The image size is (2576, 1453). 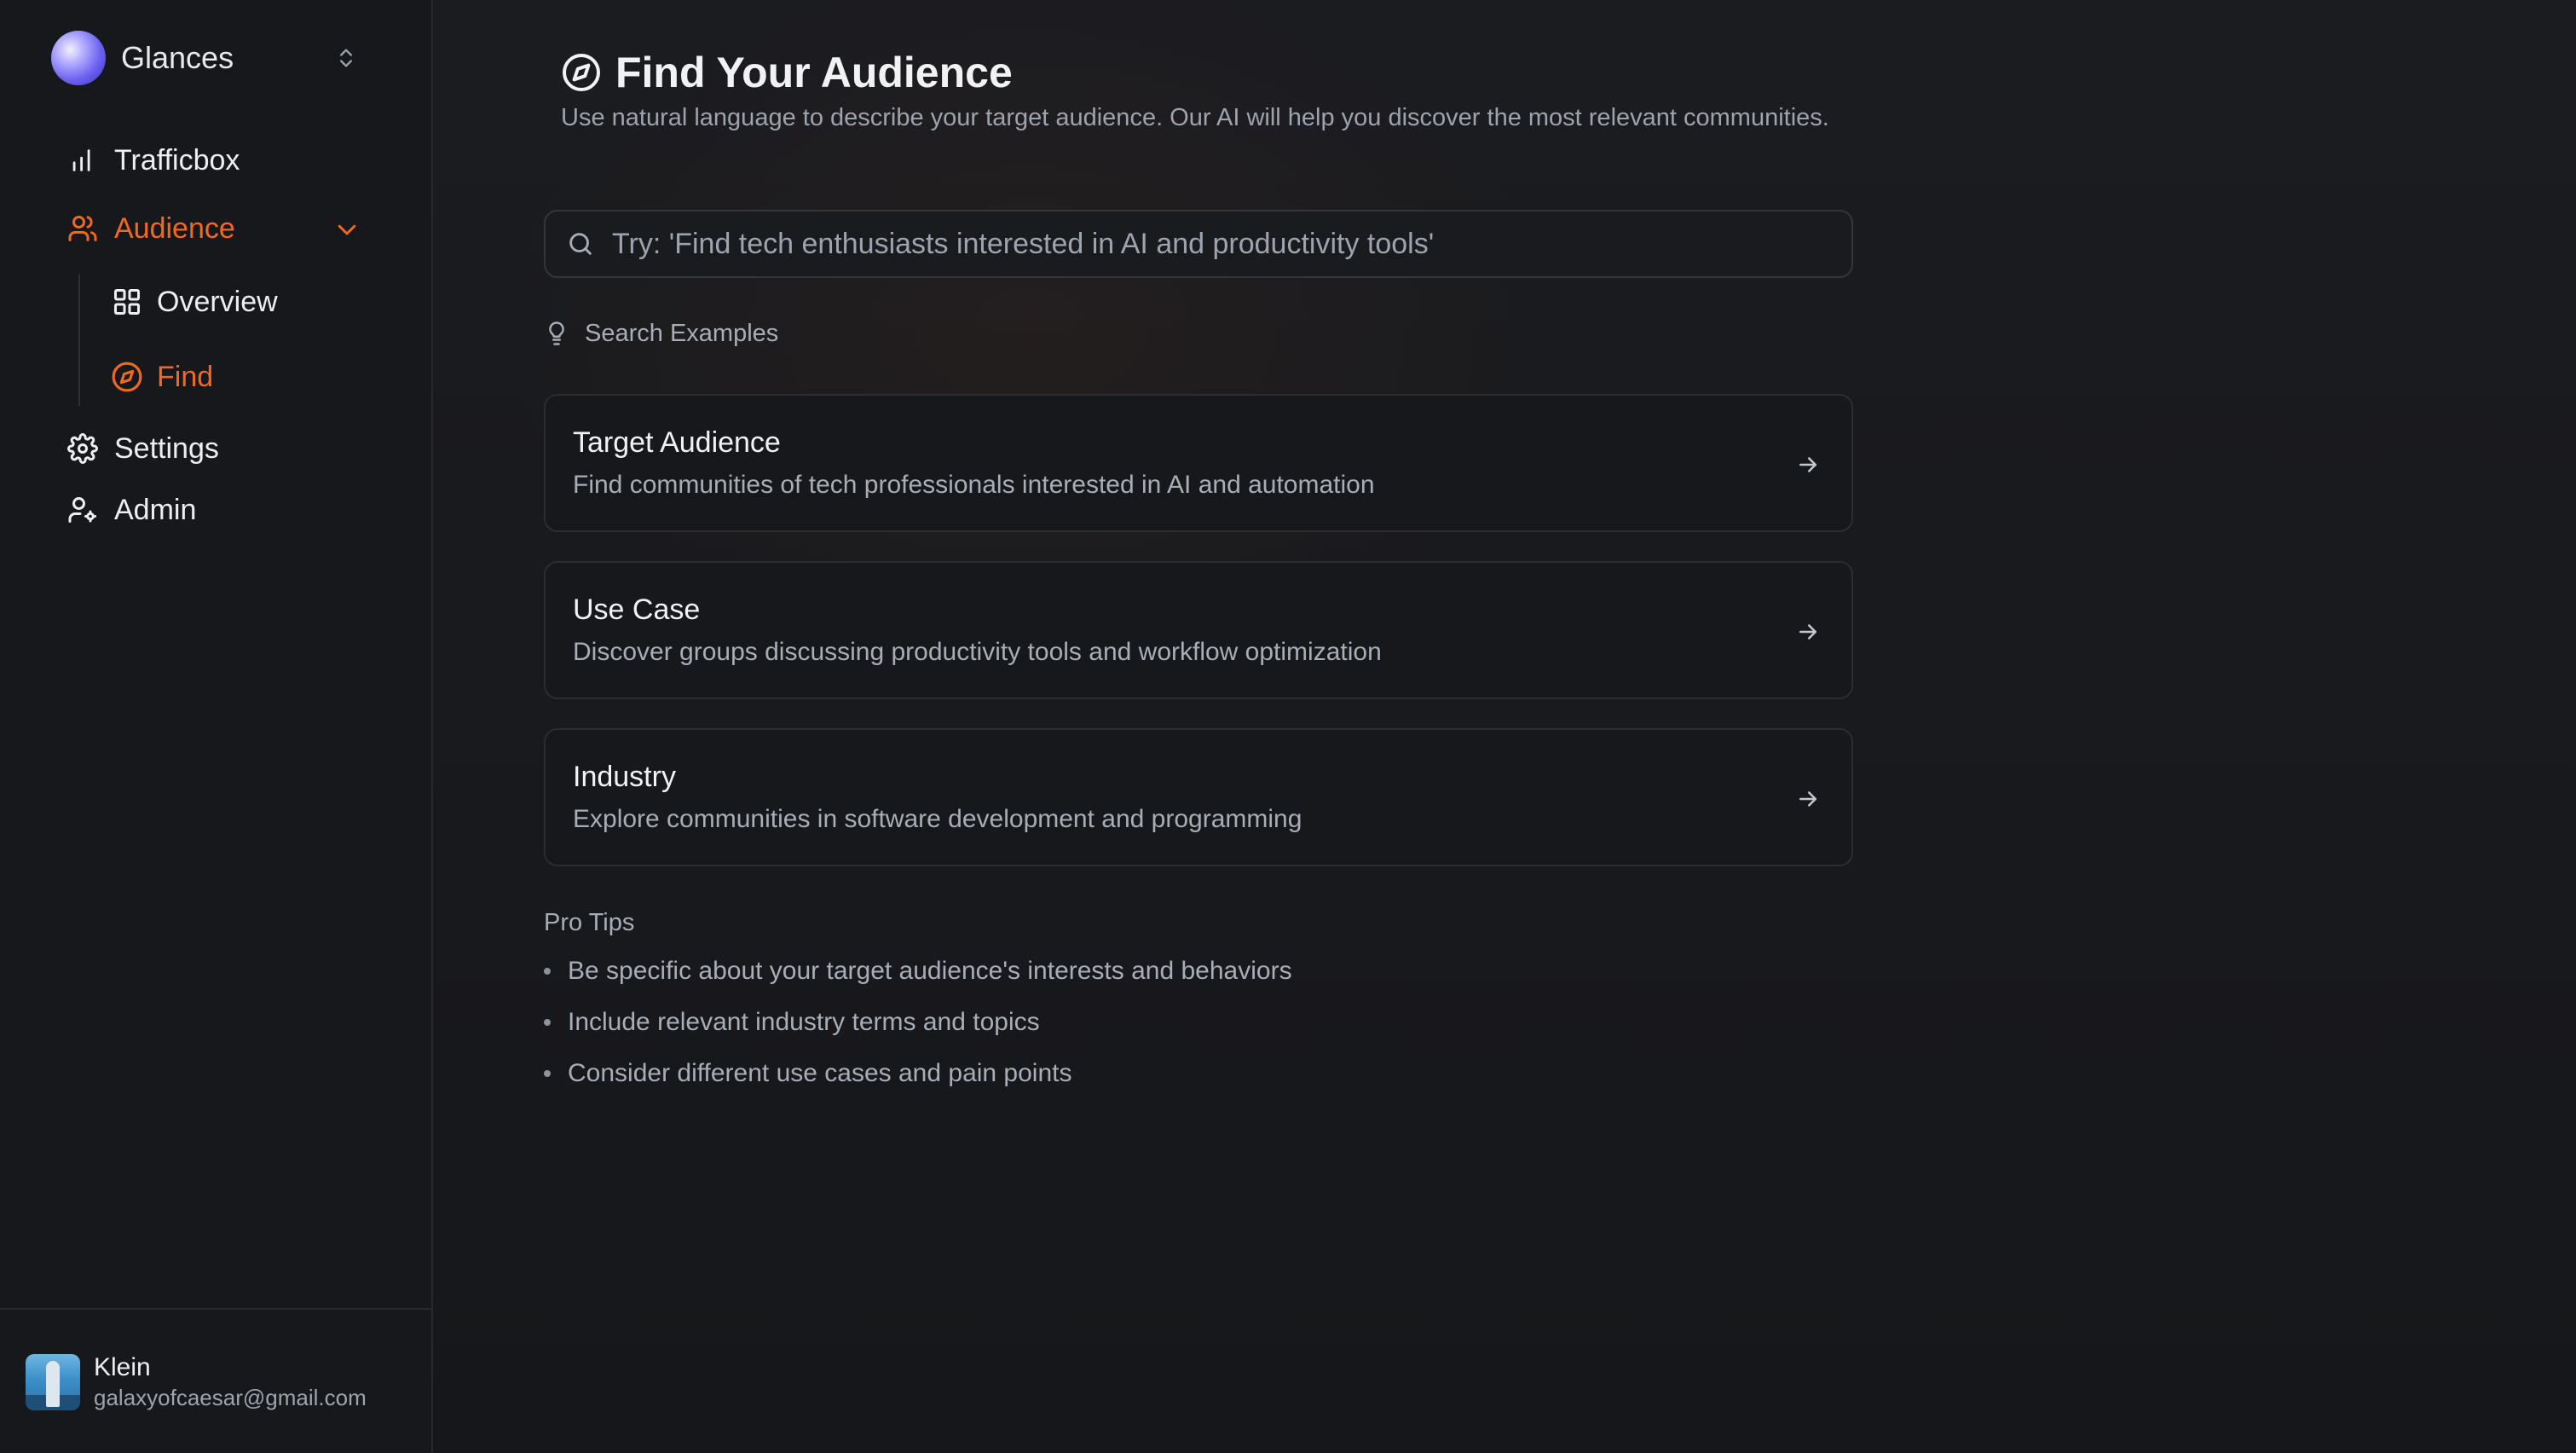 What do you see at coordinates (230, 1397) in the screenshot?
I see `user-email: galaxyofcaesar@gmail.com` at bounding box center [230, 1397].